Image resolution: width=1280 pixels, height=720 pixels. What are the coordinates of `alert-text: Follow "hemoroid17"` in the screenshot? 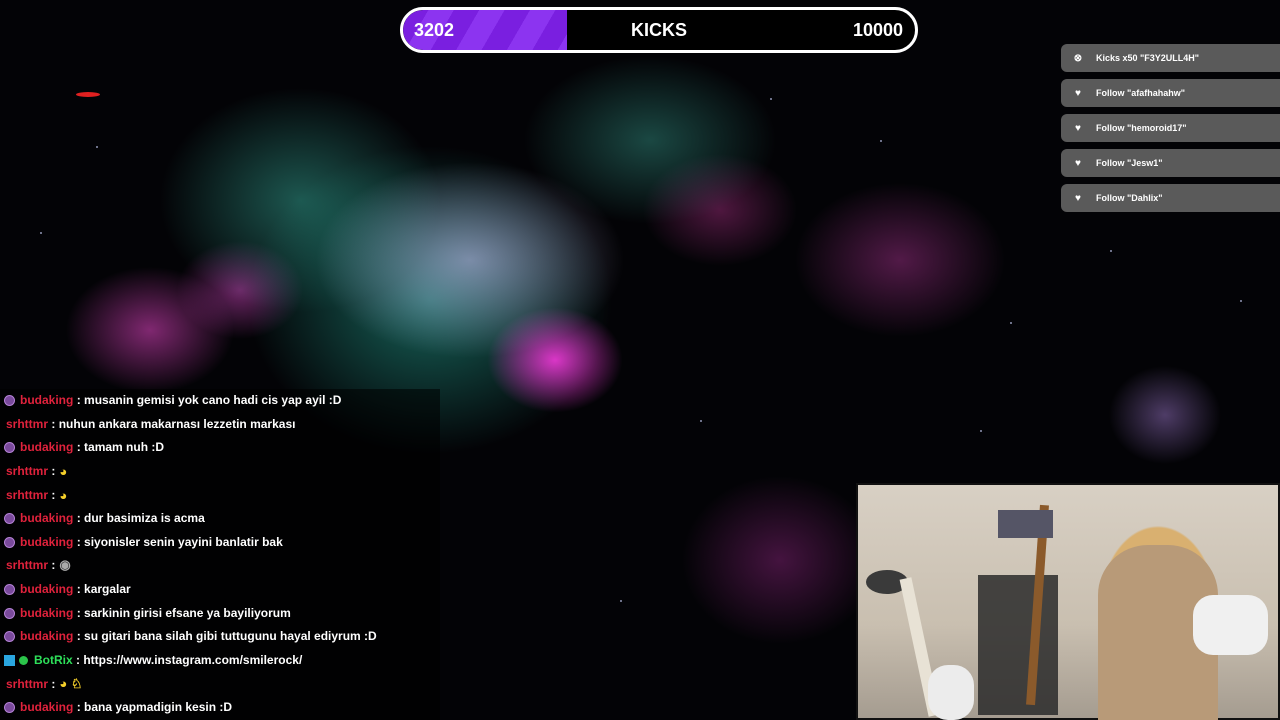 It's located at (1141, 128).